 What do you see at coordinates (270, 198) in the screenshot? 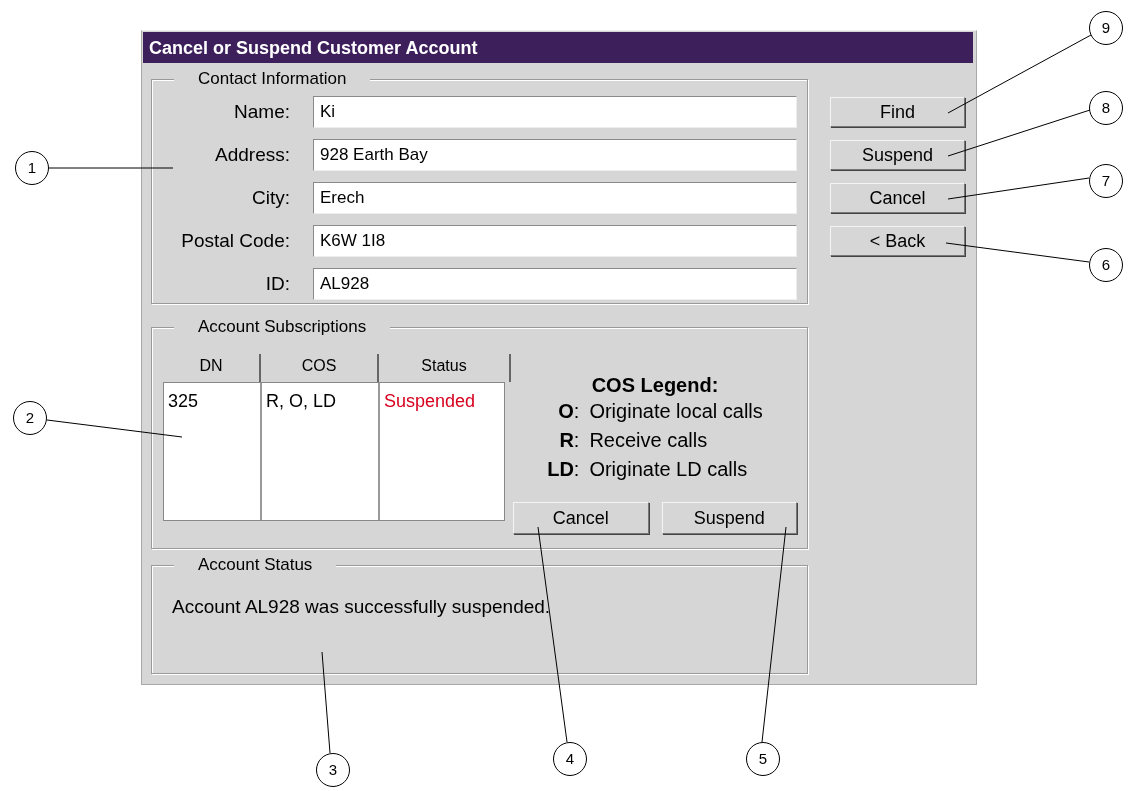
I see `field-label: City:` at bounding box center [270, 198].